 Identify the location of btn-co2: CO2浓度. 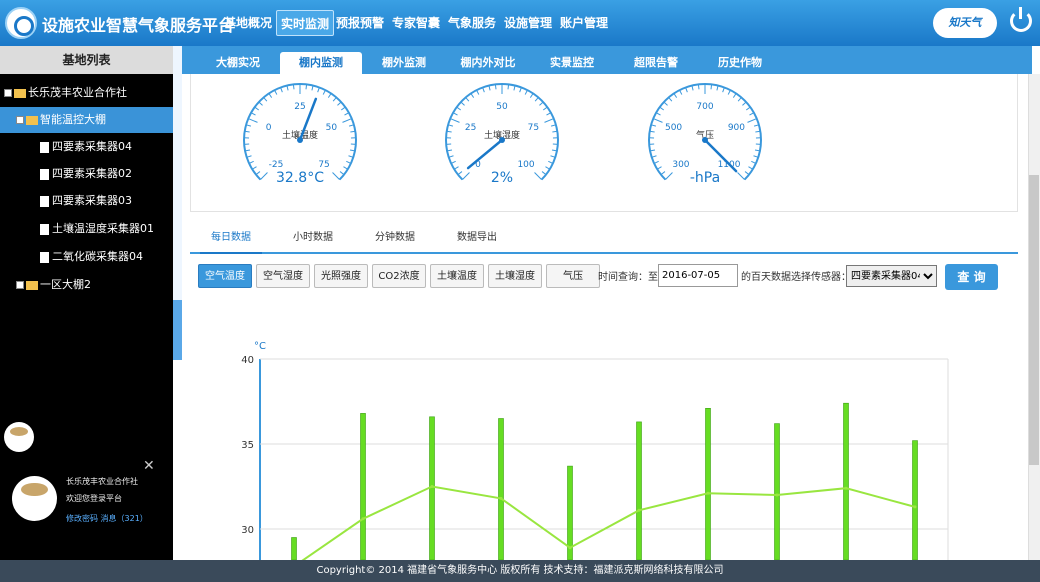
(399, 276).